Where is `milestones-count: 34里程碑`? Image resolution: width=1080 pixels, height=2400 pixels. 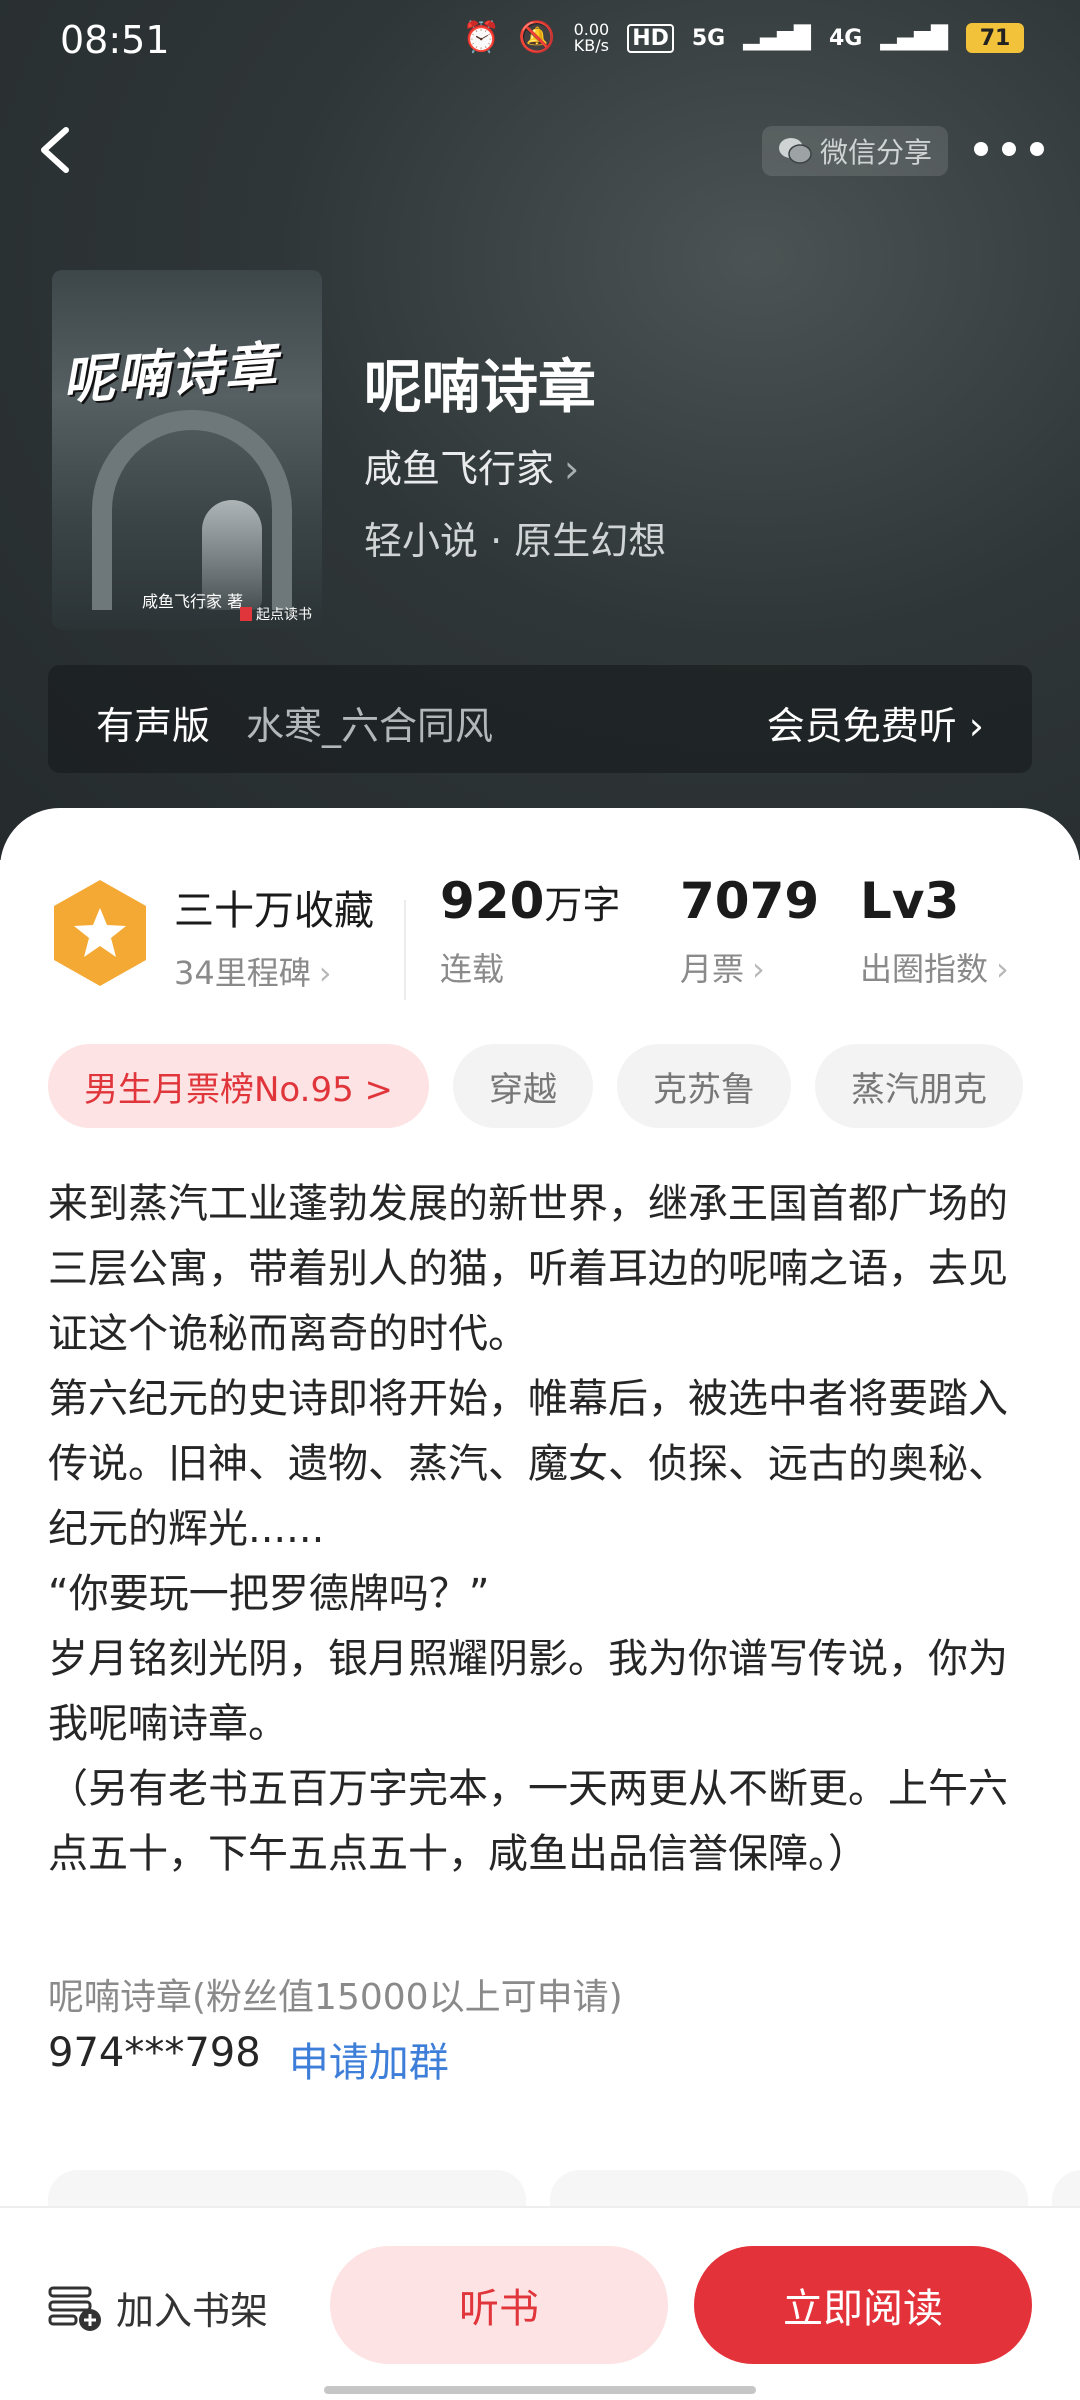
milestones-count: 34里程碑 is located at coordinates (242, 973).